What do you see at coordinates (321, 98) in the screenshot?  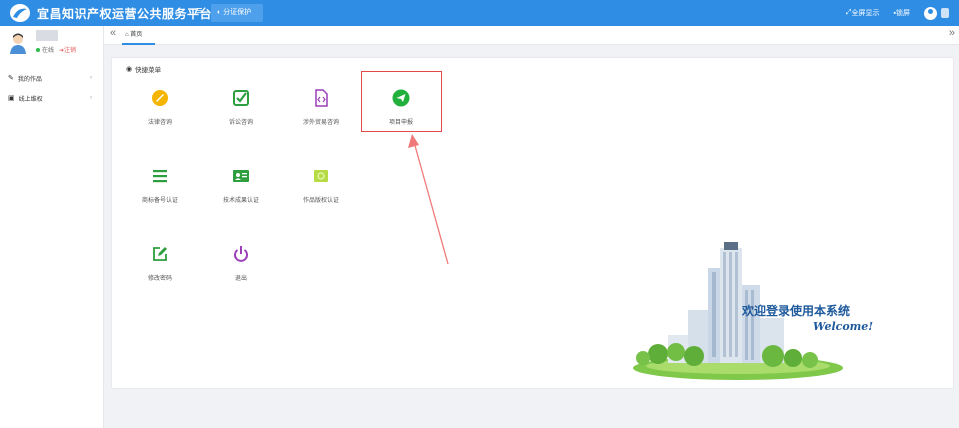 I see `code-file-icon` at bounding box center [321, 98].